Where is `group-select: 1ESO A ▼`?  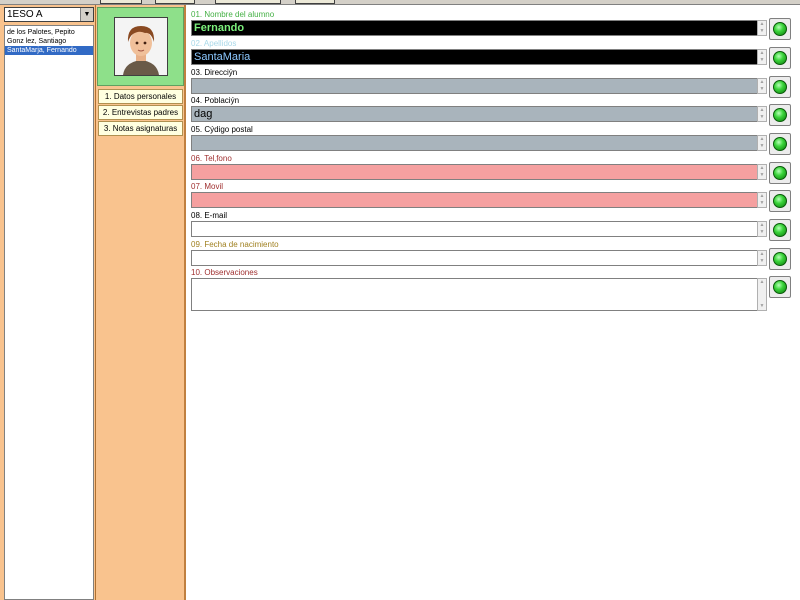 group-select: 1ESO A ▼ is located at coordinates (49, 14).